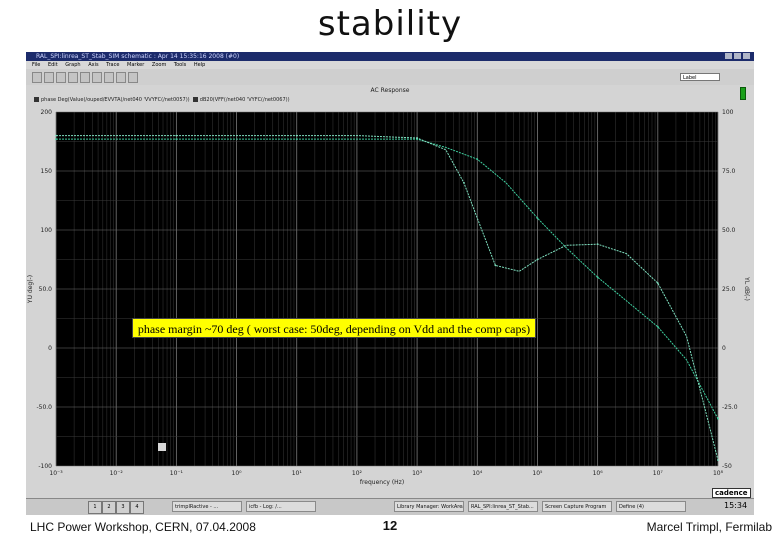  I want to click on right-tick-label: -25.0, so click(730, 407).